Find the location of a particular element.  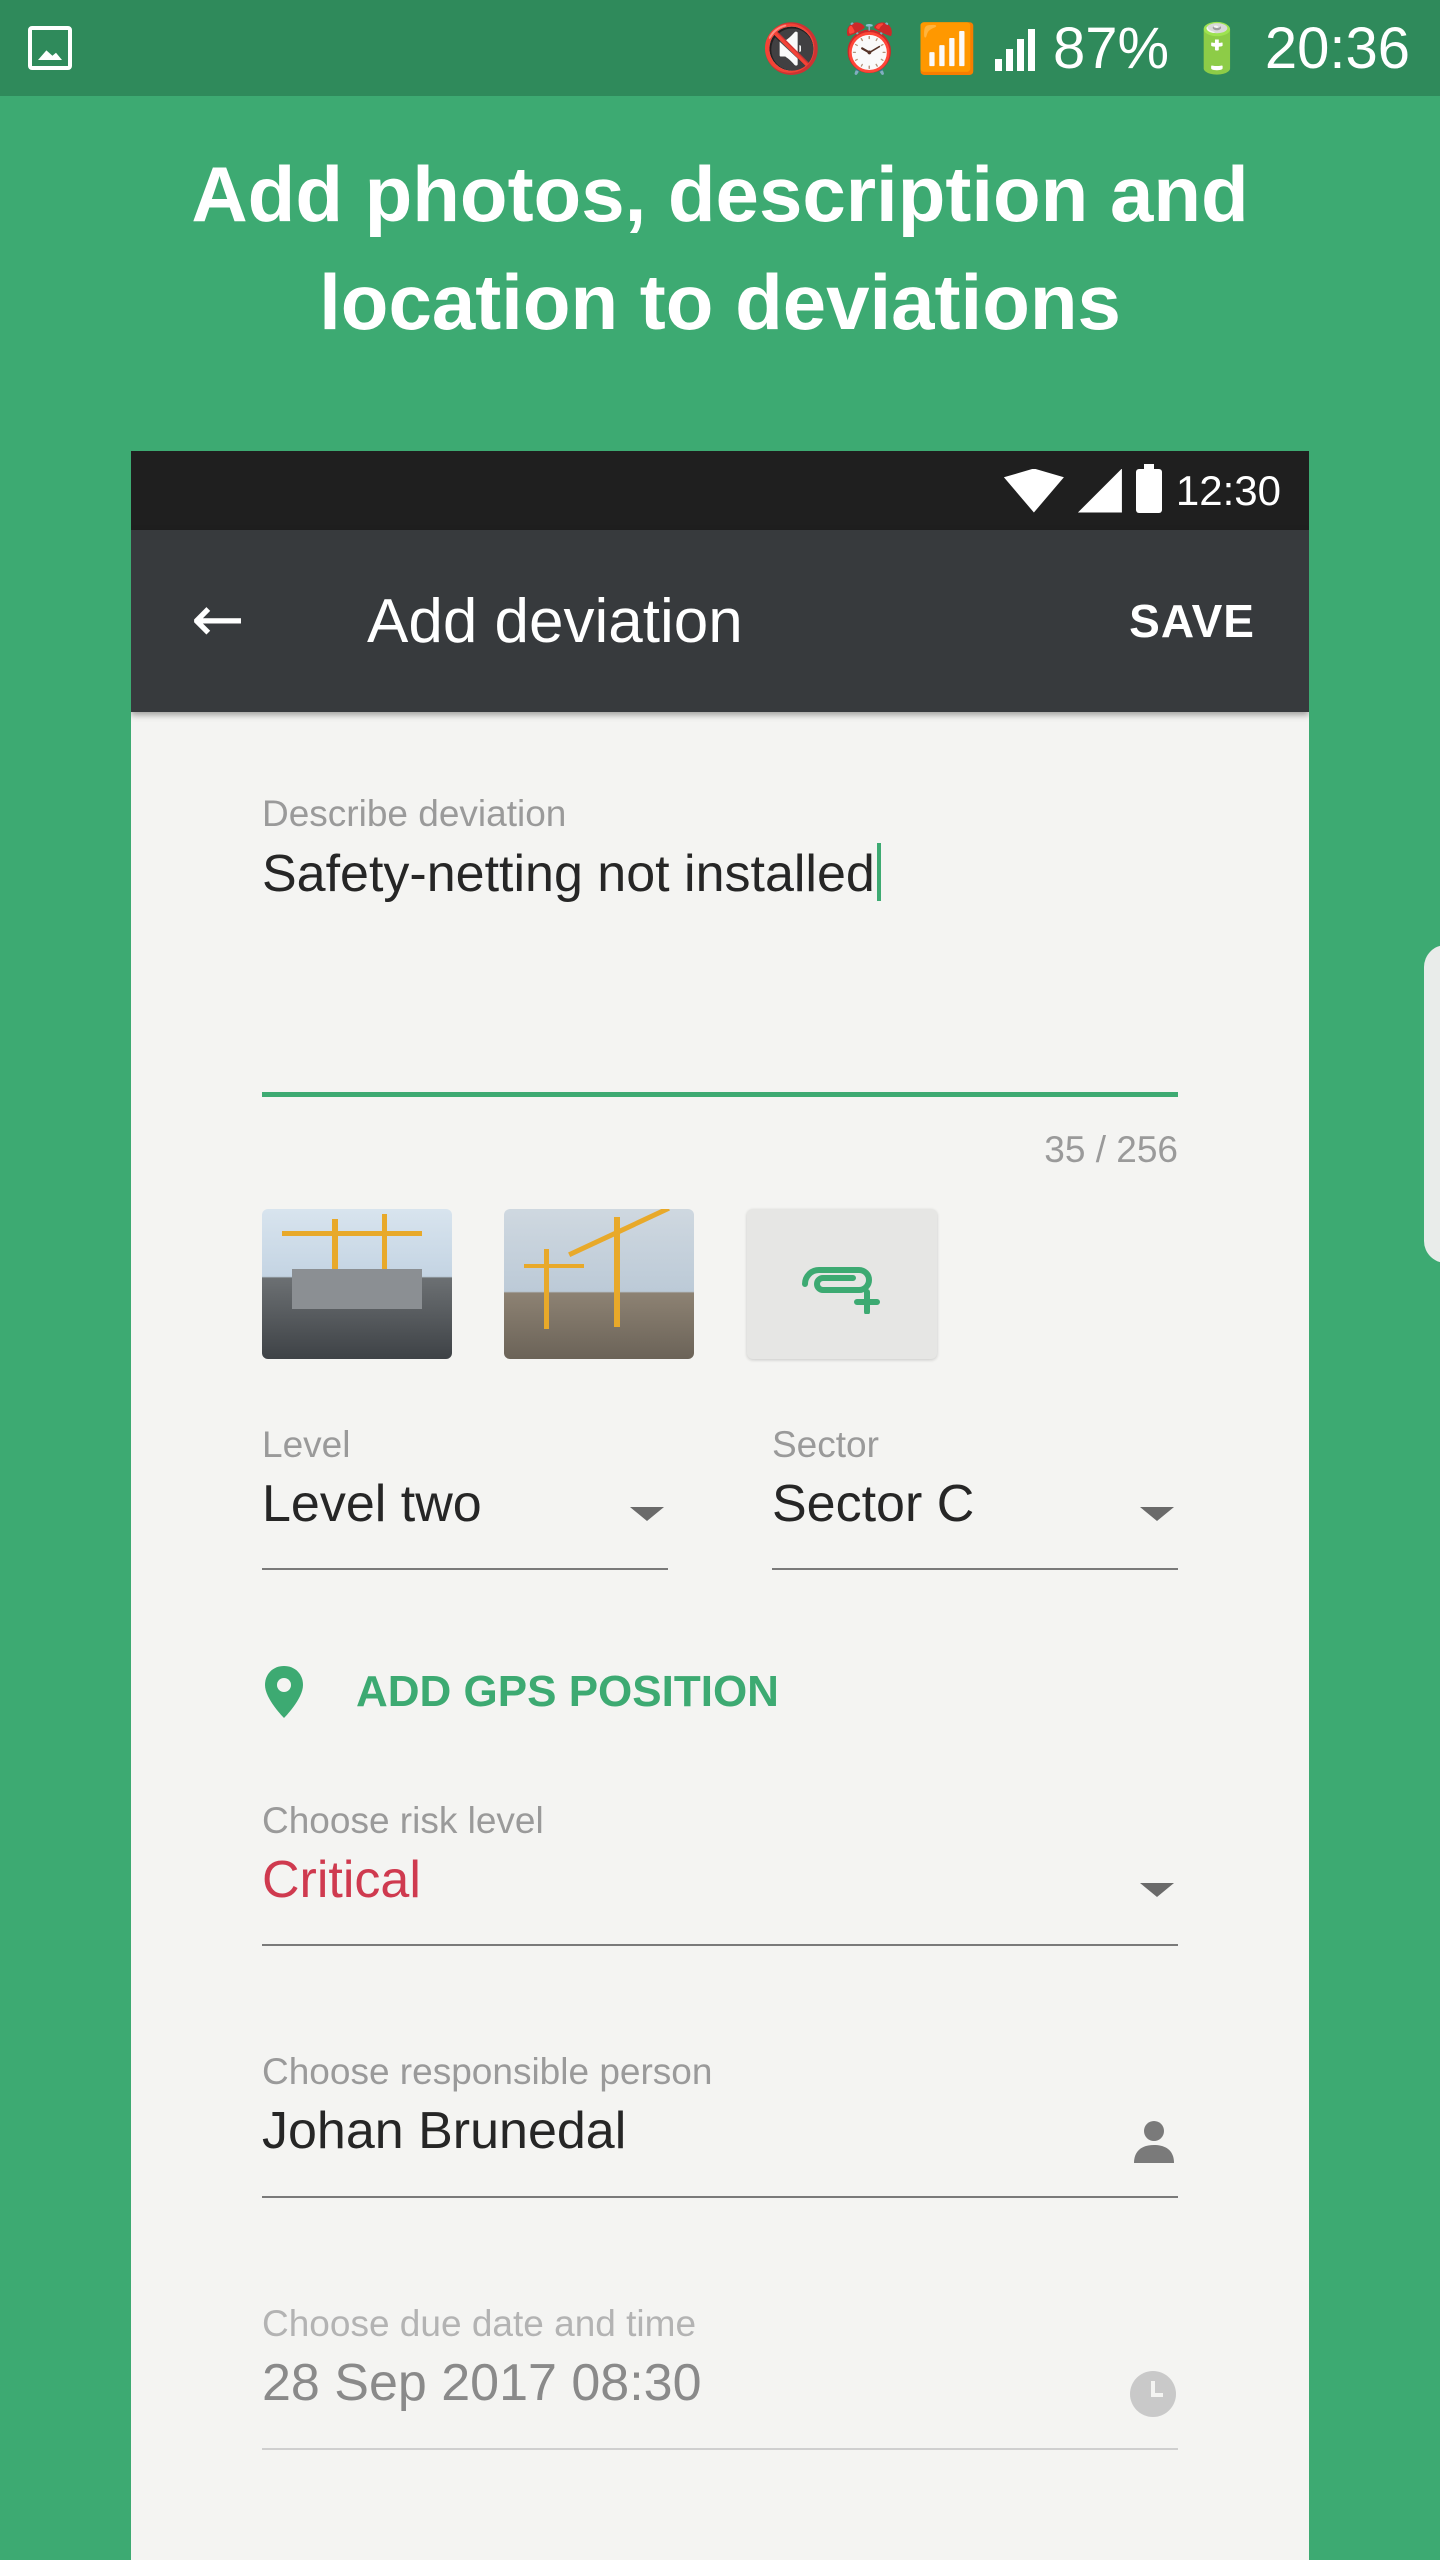

save-button: SAVE is located at coordinates (1192, 621).